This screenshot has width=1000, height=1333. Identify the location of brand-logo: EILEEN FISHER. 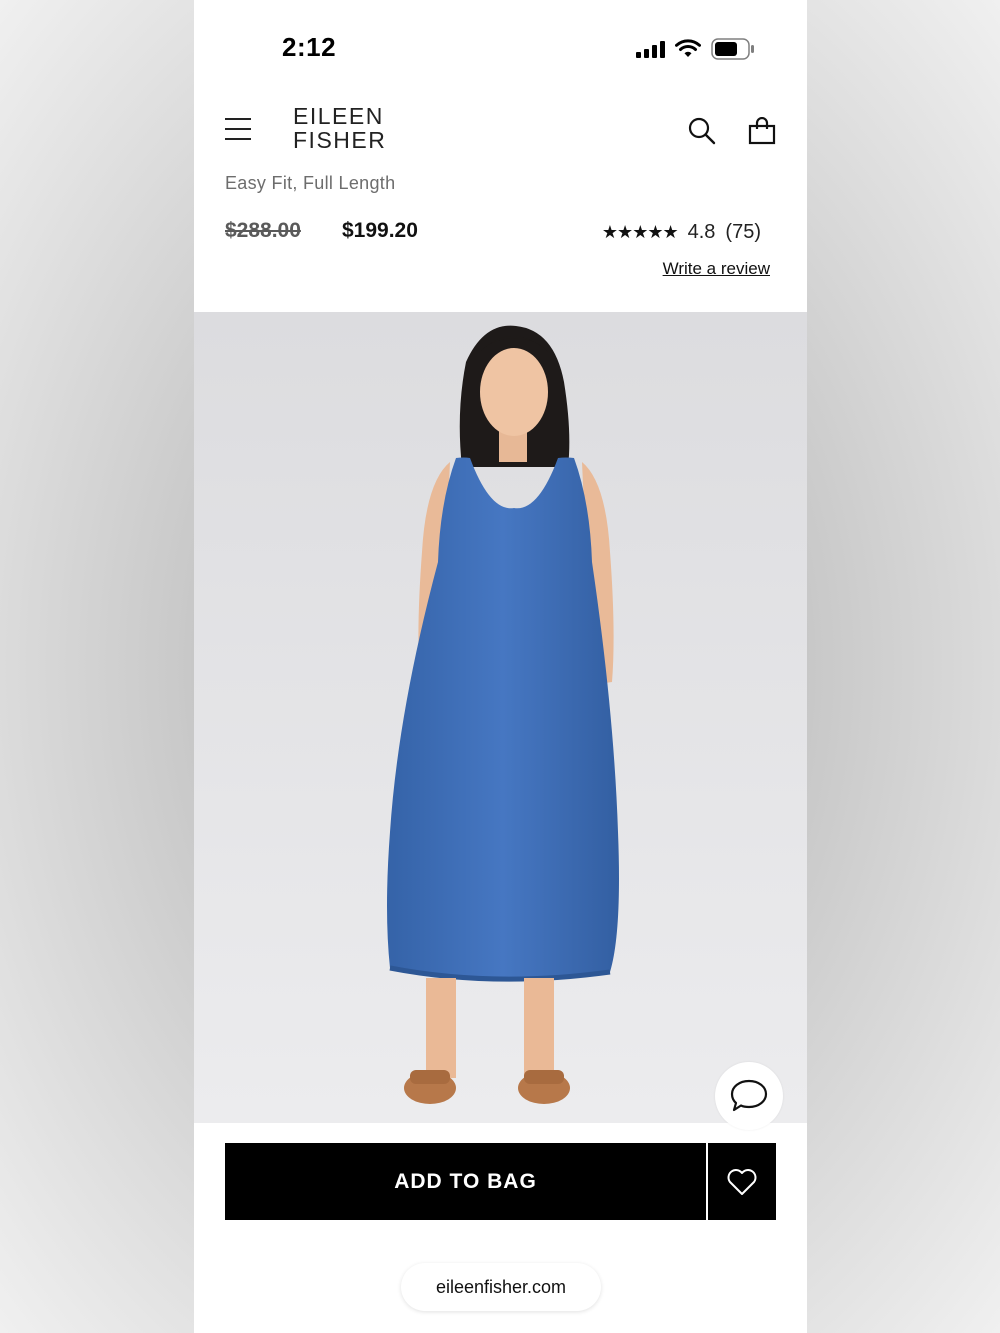
(339, 128).